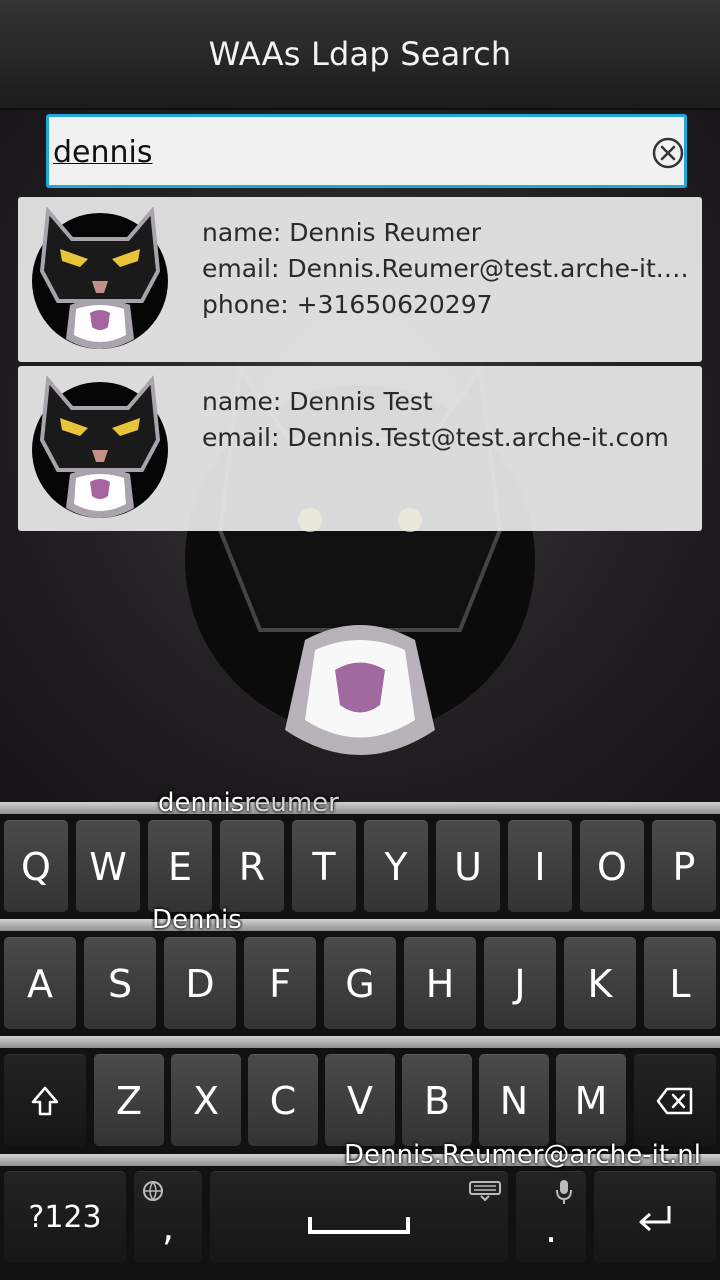 The width and height of the screenshot is (720, 1280). I want to click on enter-key, so click(655, 1217).